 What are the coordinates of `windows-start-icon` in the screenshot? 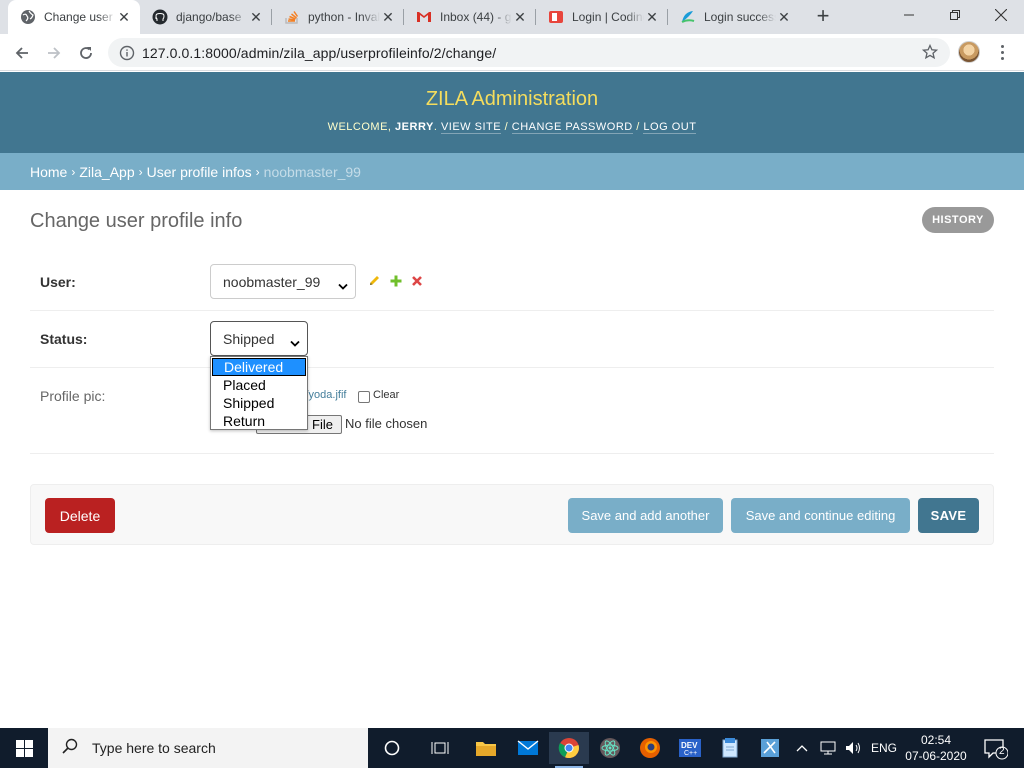 It's located at (24, 748).